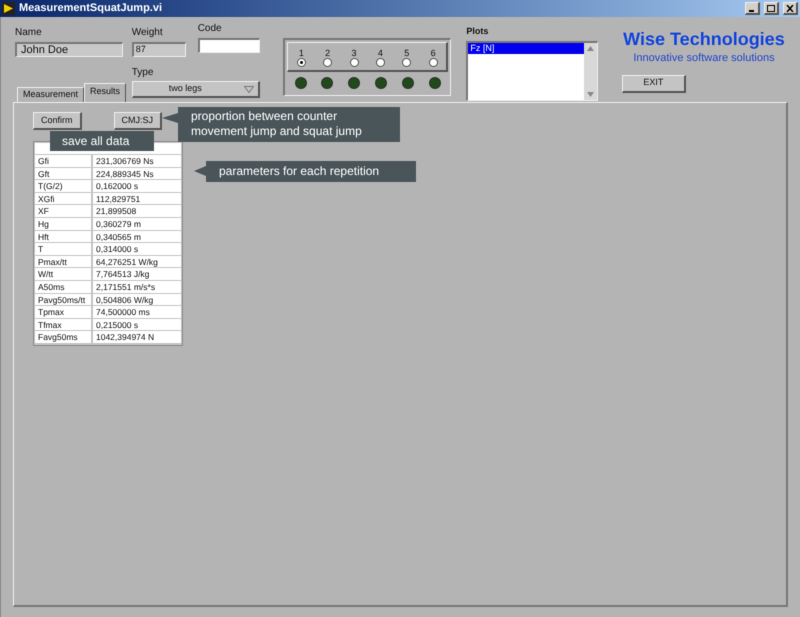 This screenshot has width=800, height=617. Describe the element at coordinates (137, 161) in the screenshot. I see `value-cell: 231,306769 Ns` at that location.